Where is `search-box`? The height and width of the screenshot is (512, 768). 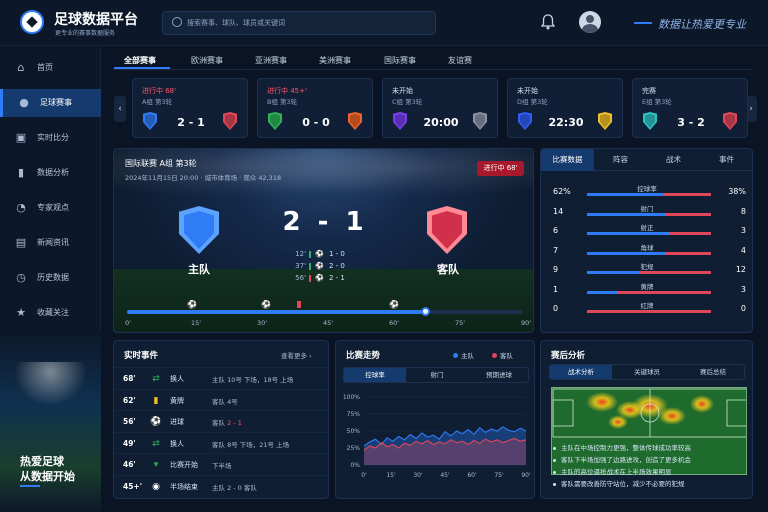 search-box is located at coordinates (299, 23).